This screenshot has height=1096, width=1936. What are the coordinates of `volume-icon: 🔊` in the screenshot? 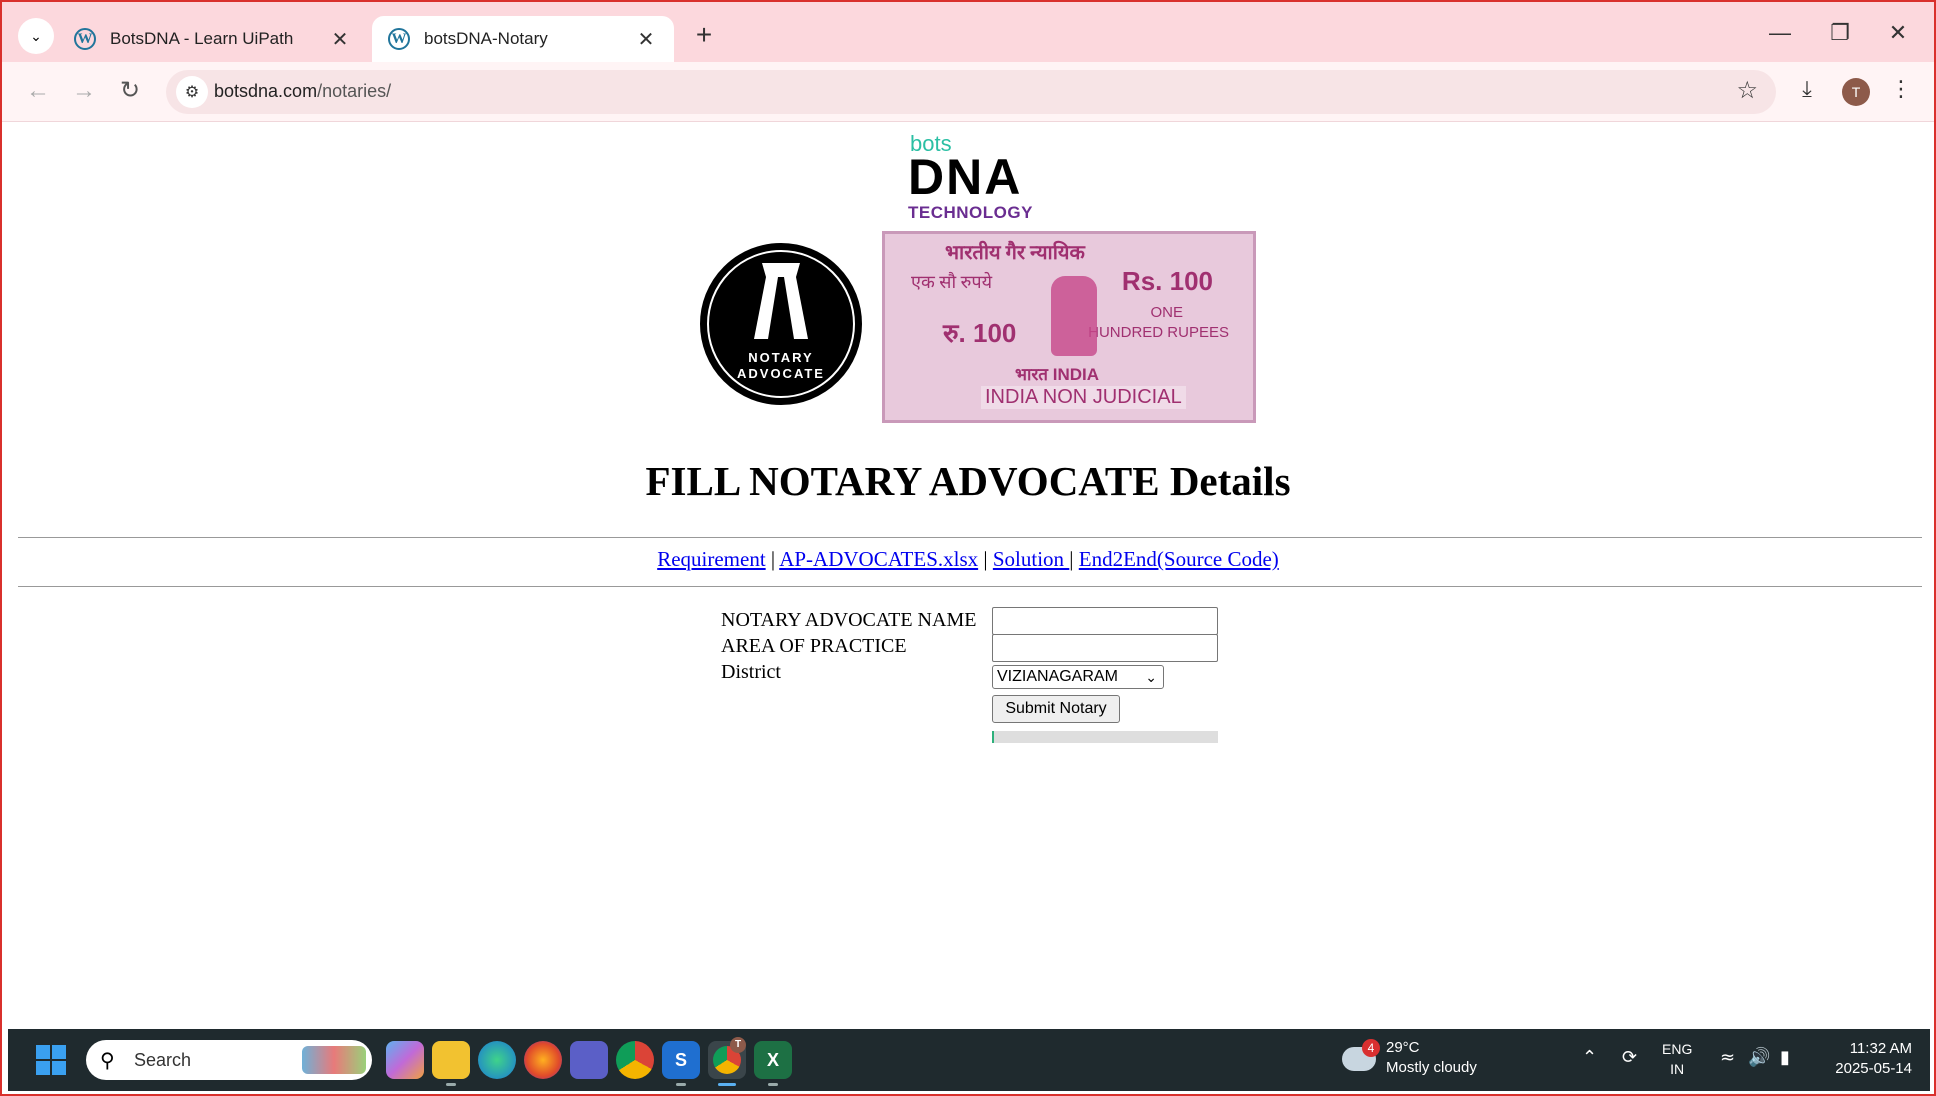 It's located at (1759, 1057).